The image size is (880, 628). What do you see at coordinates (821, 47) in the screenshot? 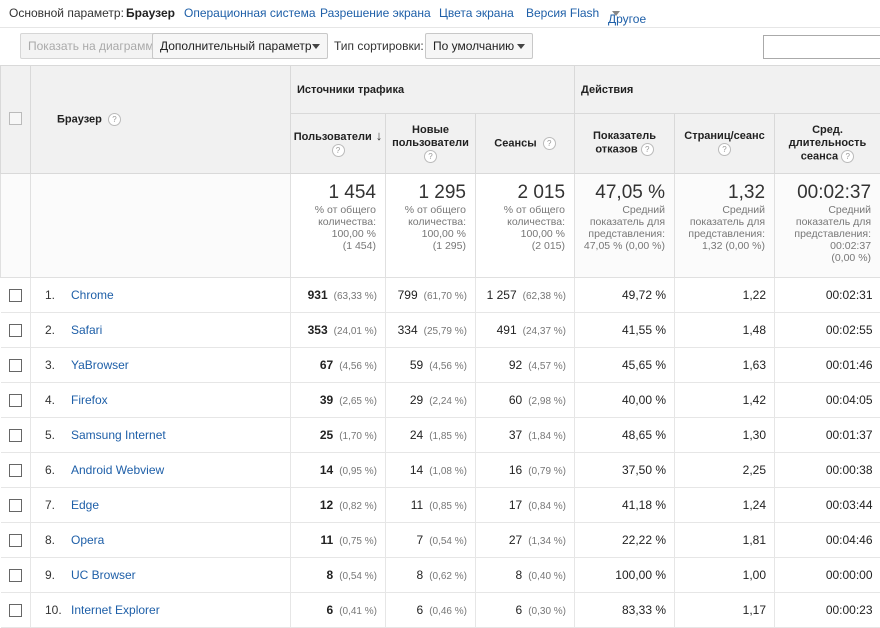
I see `table-search-input` at bounding box center [821, 47].